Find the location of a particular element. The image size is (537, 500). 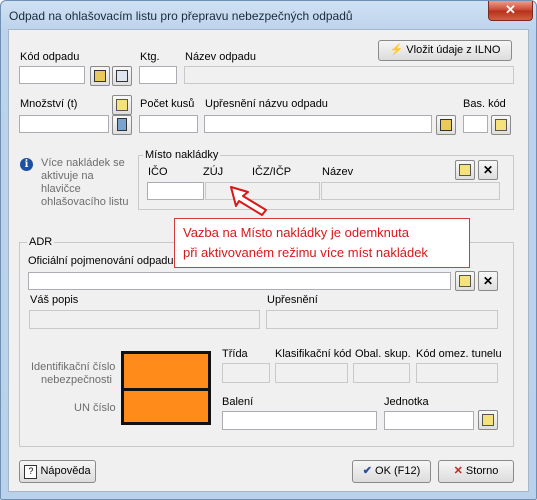

jednotka-note-button is located at coordinates (488, 420).